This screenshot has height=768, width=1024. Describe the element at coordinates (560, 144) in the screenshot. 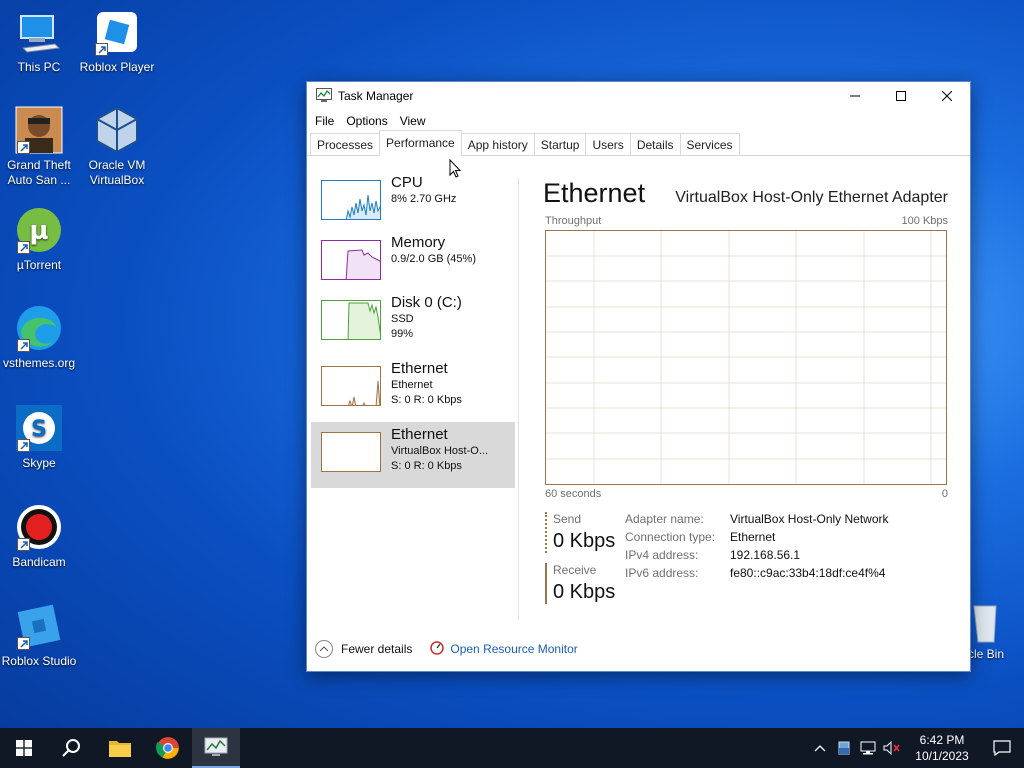

I see `tab-startup: Startup` at that location.